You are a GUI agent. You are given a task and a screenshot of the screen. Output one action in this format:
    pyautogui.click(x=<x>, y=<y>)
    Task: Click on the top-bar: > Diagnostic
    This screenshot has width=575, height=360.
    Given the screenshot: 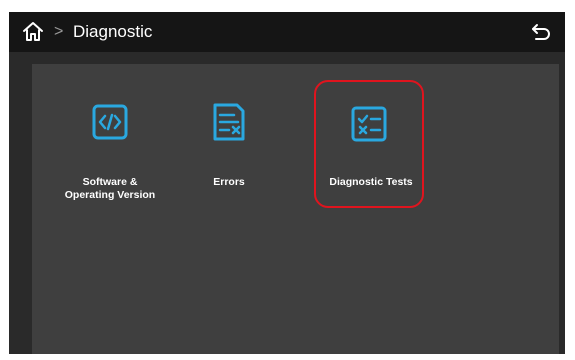 What is the action you would take?
    pyautogui.click(x=287, y=32)
    